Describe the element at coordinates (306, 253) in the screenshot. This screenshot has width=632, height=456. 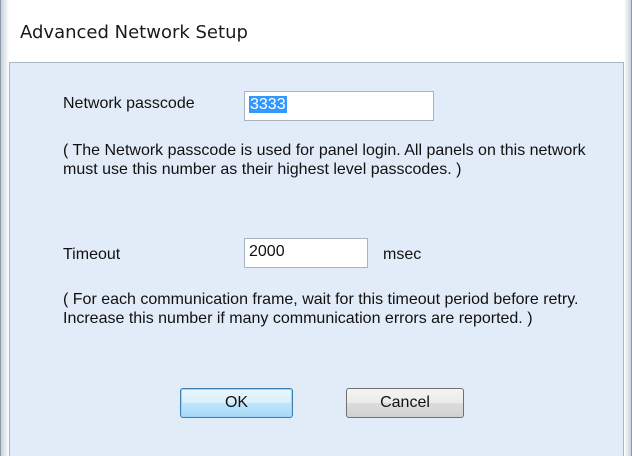
I see `timeout-input: 2000` at that location.